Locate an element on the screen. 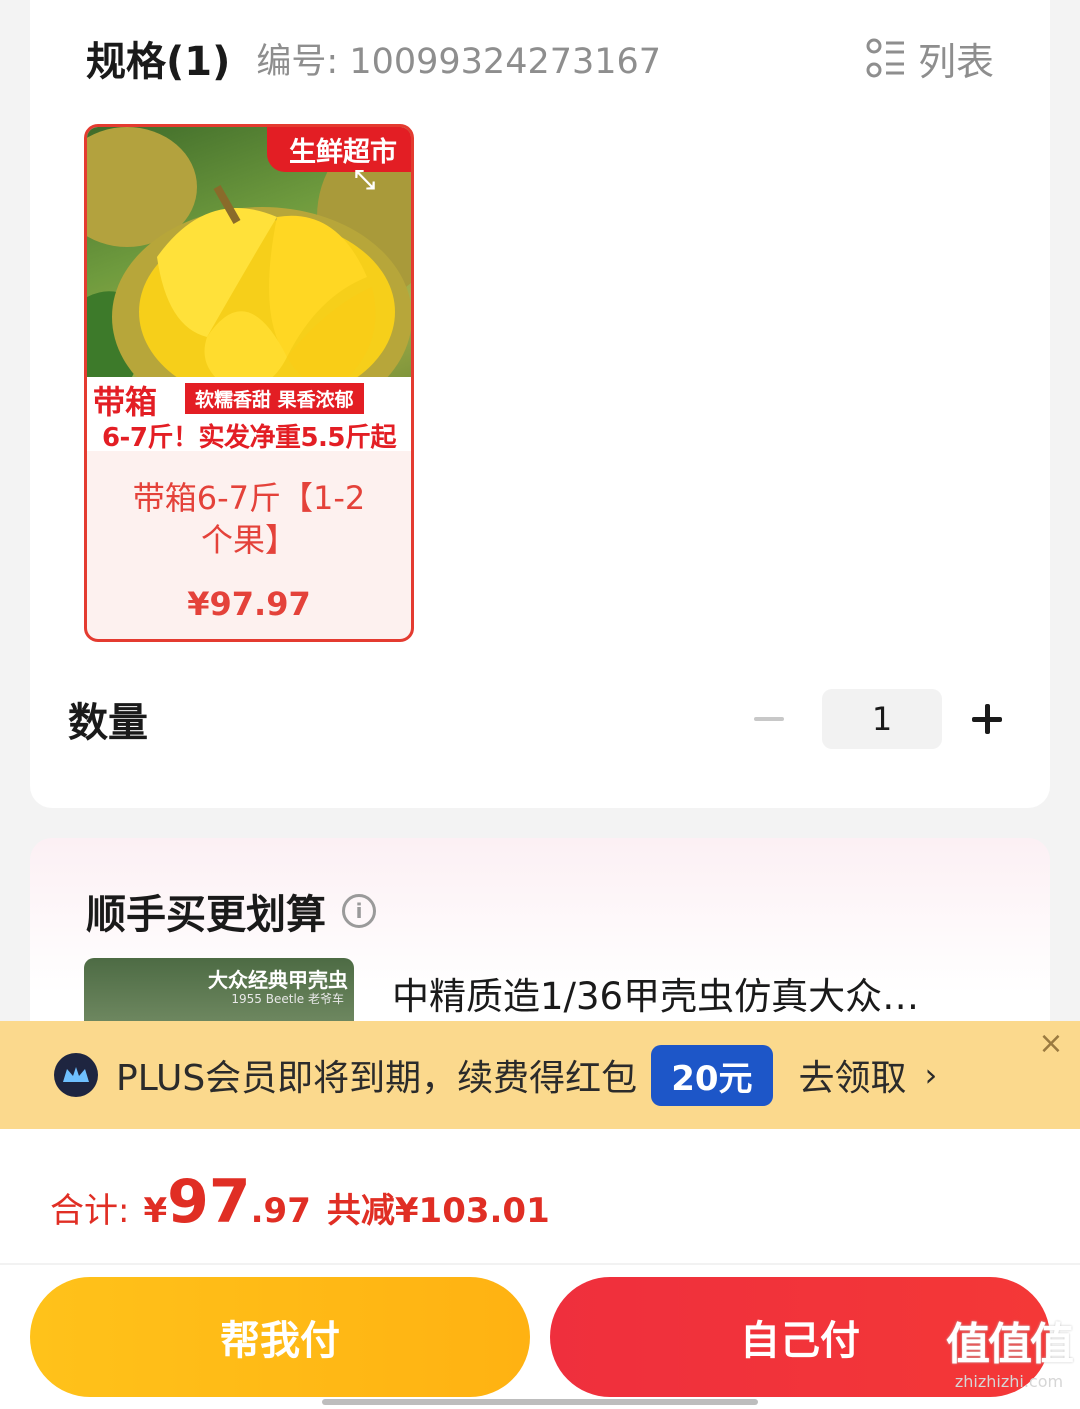 The image size is (1080, 1409). fresh-market-tag: 生鲜超市 is located at coordinates (339, 149).